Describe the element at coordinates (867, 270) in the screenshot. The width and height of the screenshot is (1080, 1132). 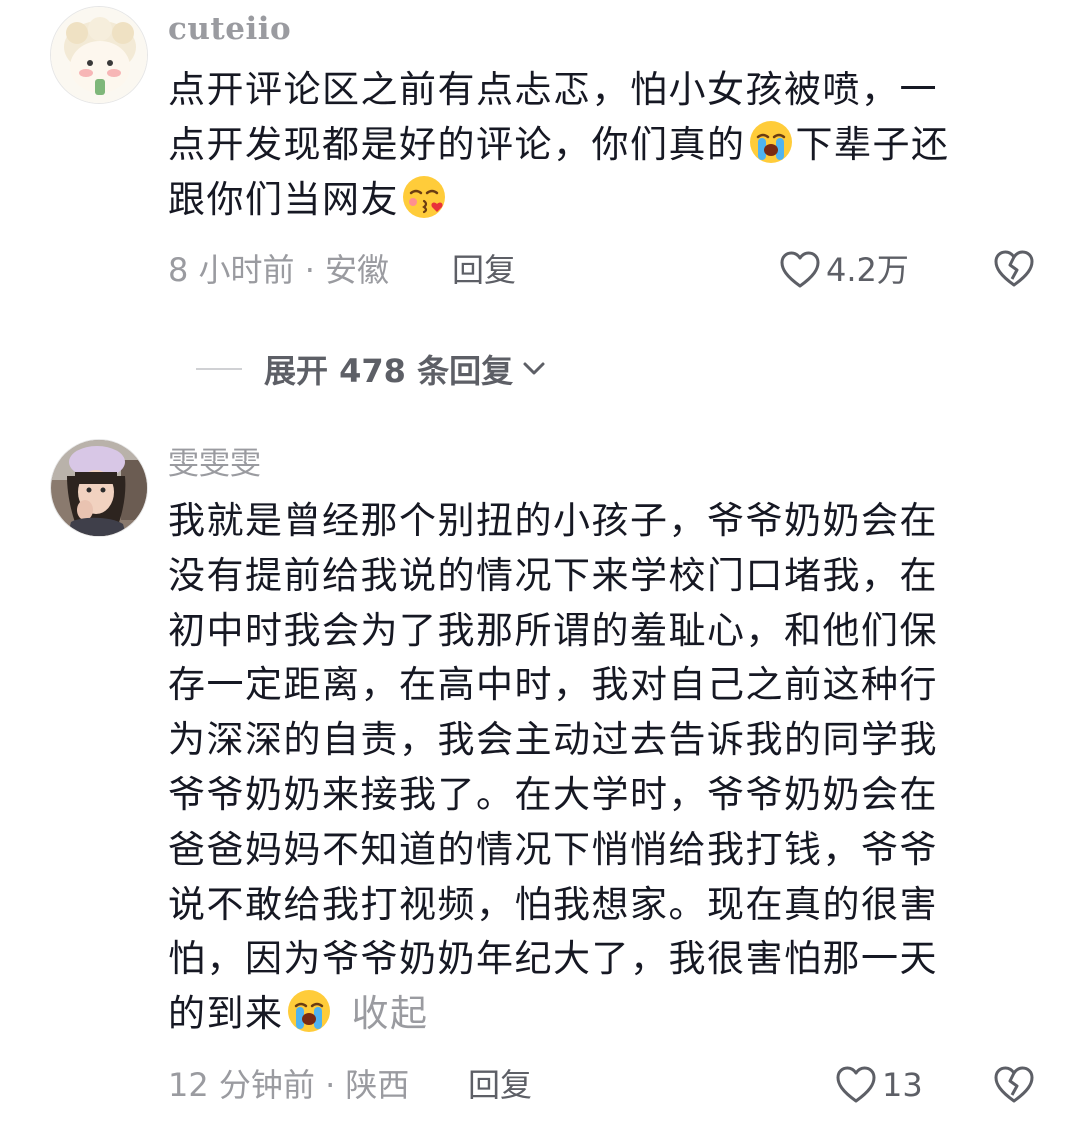
I see `like-count: 4.2万` at that location.